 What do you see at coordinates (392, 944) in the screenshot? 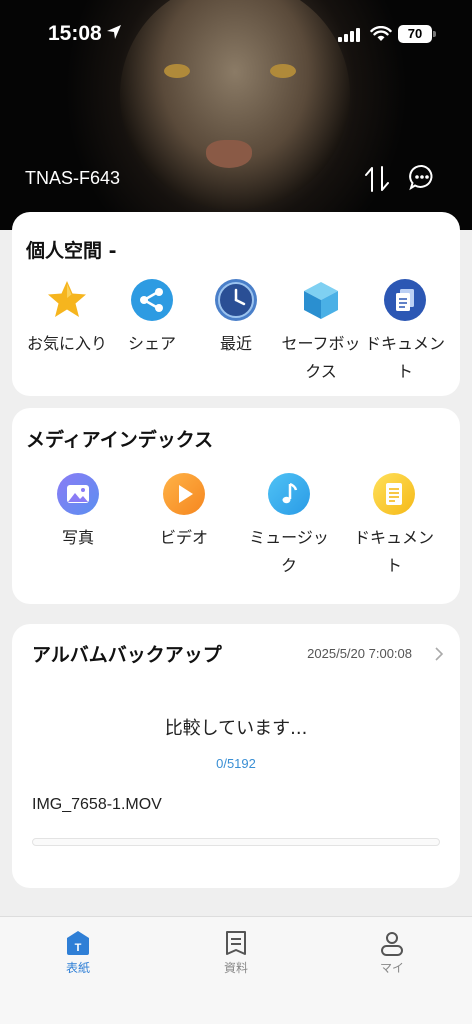
I see `user-icon` at bounding box center [392, 944].